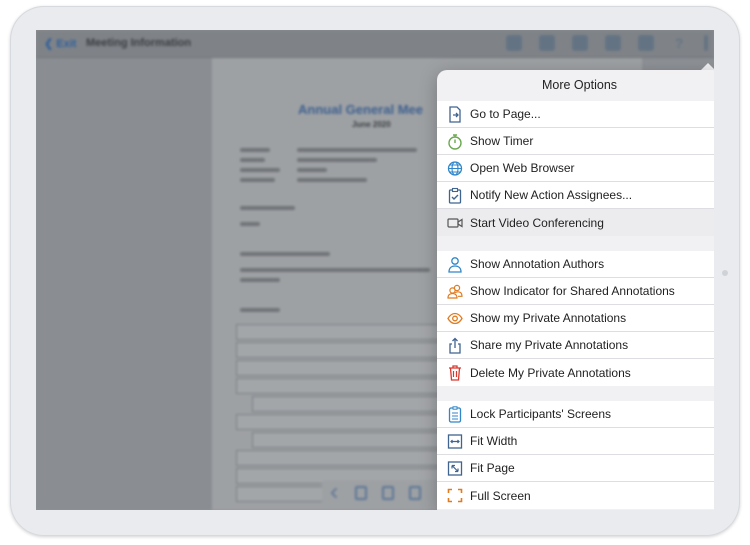 This screenshot has width=750, height=545. I want to click on option-label: Fit Width, so click(494, 441).